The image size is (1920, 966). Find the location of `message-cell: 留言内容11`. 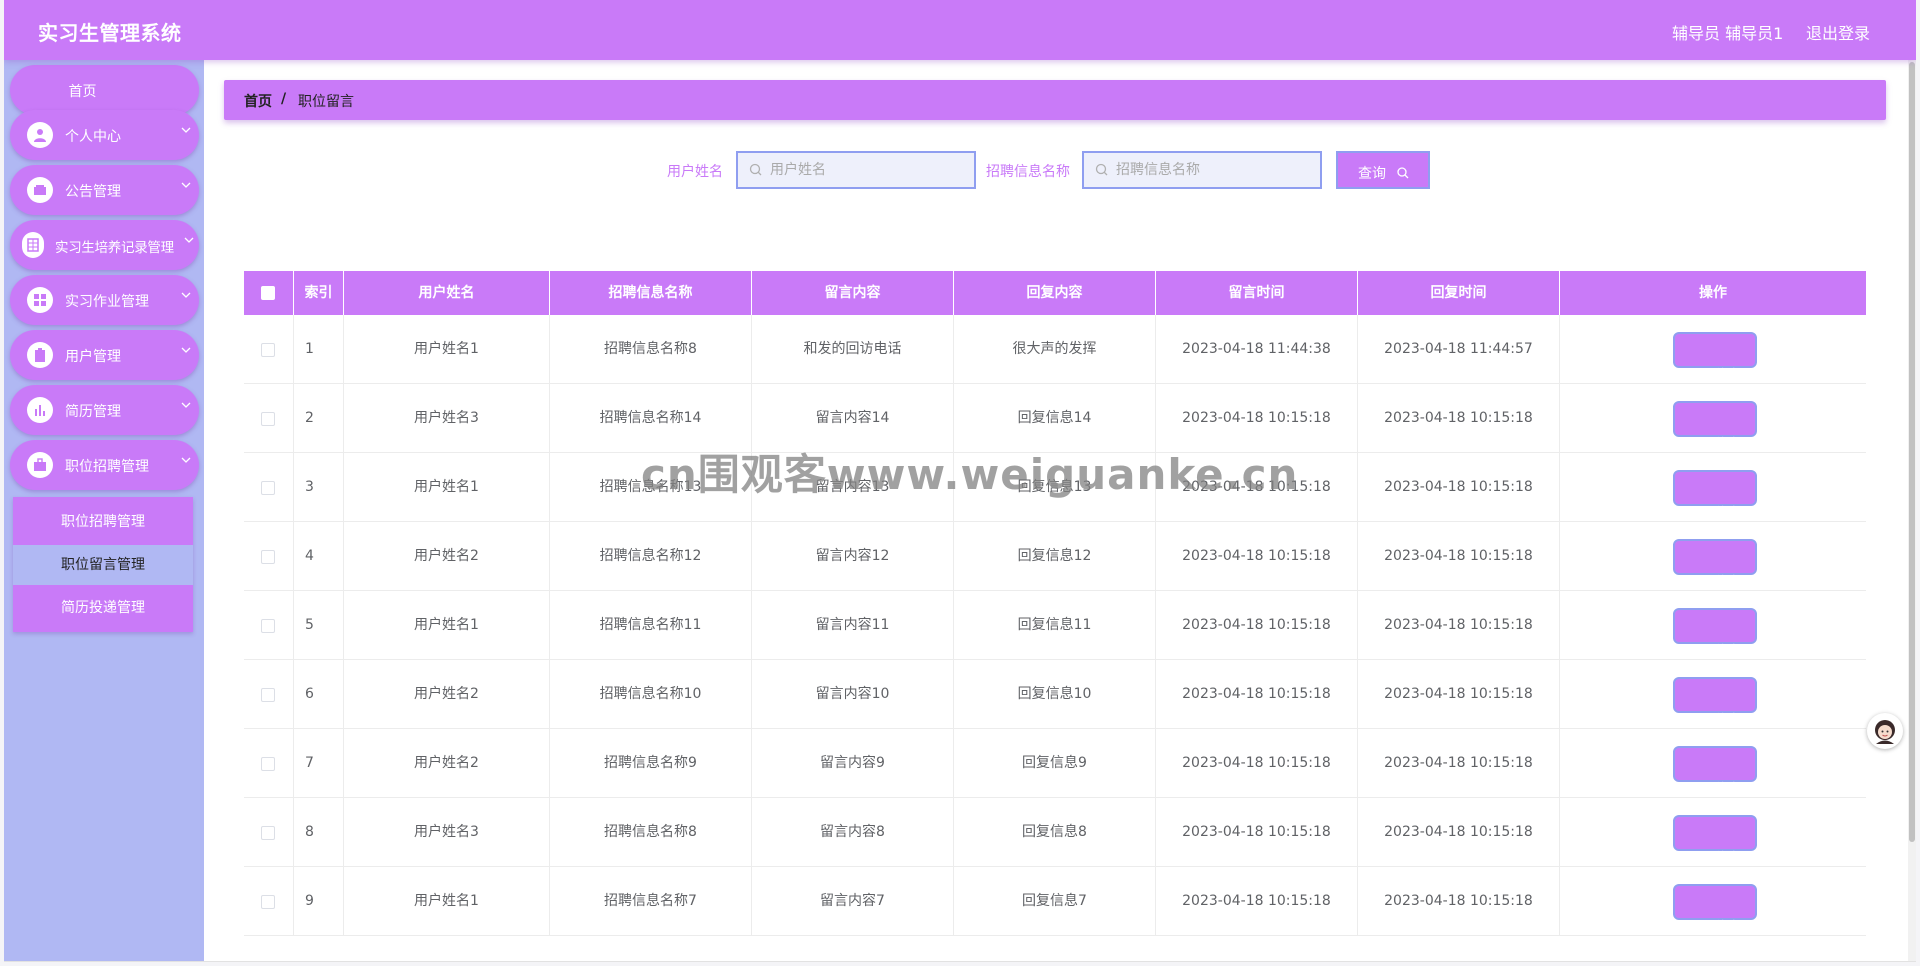

message-cell: 留言内容11 is located at coordinates (853, 625).